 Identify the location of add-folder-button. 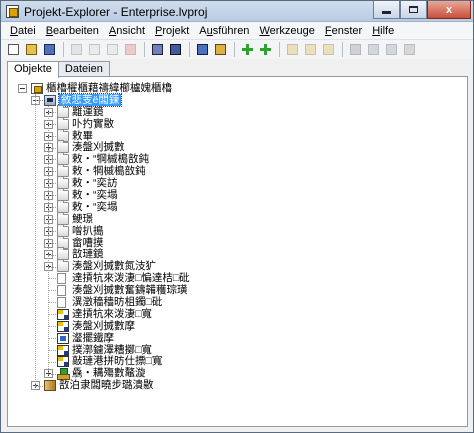
(265, 50).